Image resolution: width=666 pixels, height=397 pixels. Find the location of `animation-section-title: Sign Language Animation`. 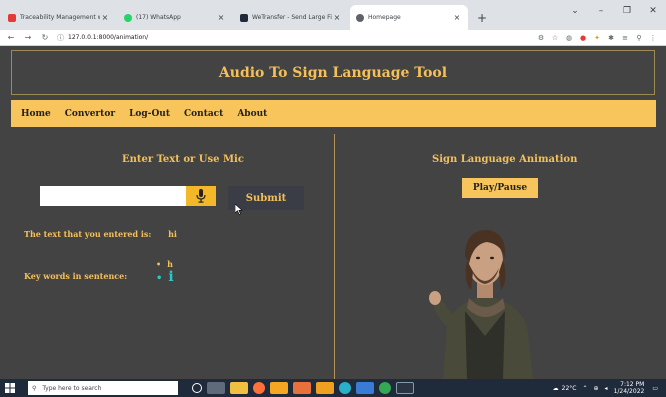

animation-section-title: Sign Language Animation is located at coordinates (505, 159).